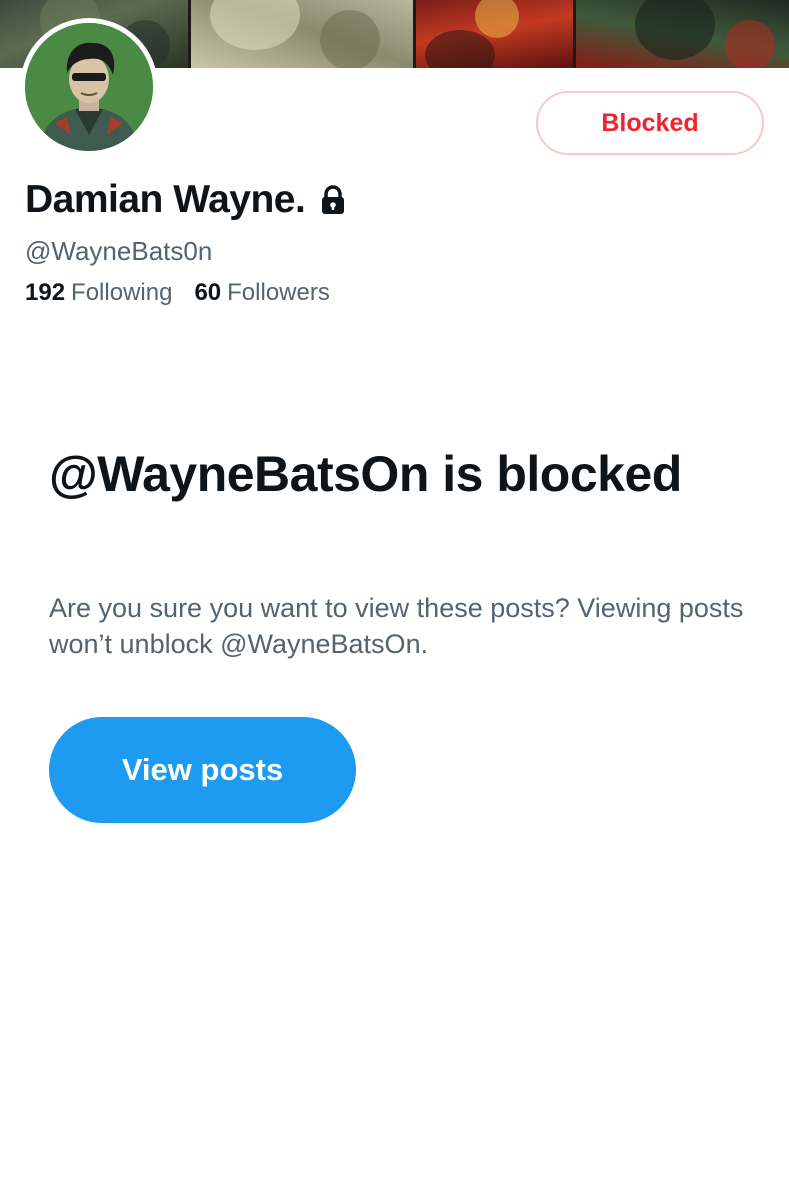 The height and width of the screenshot is (1200, 789). I want to click on followers-link: 60 Followers, so click(261, 293).